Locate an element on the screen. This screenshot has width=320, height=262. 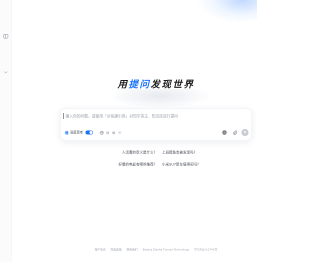
footer-link-privacy: 隐私政策 is located at coordinates (116, 250).